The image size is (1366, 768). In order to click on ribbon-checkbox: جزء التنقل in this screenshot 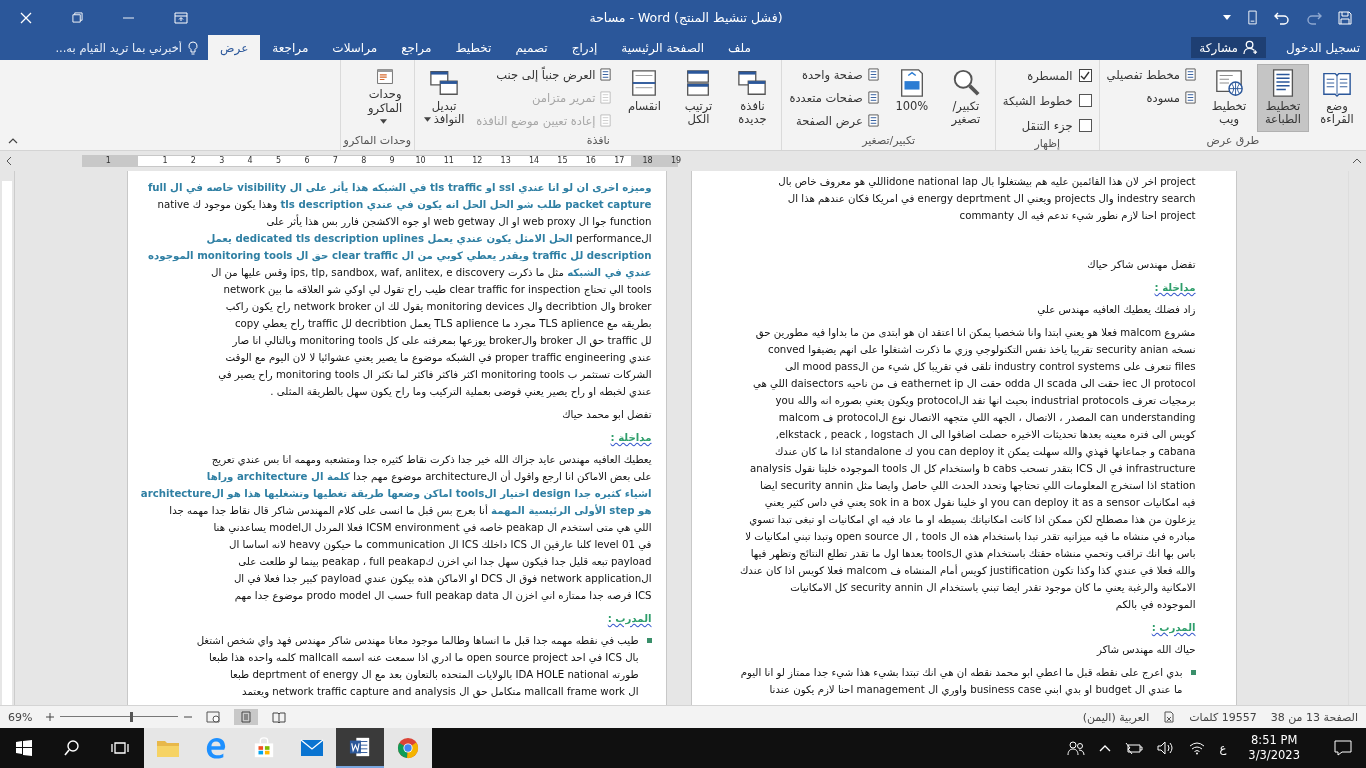, I will do `click(1047, 125)`.